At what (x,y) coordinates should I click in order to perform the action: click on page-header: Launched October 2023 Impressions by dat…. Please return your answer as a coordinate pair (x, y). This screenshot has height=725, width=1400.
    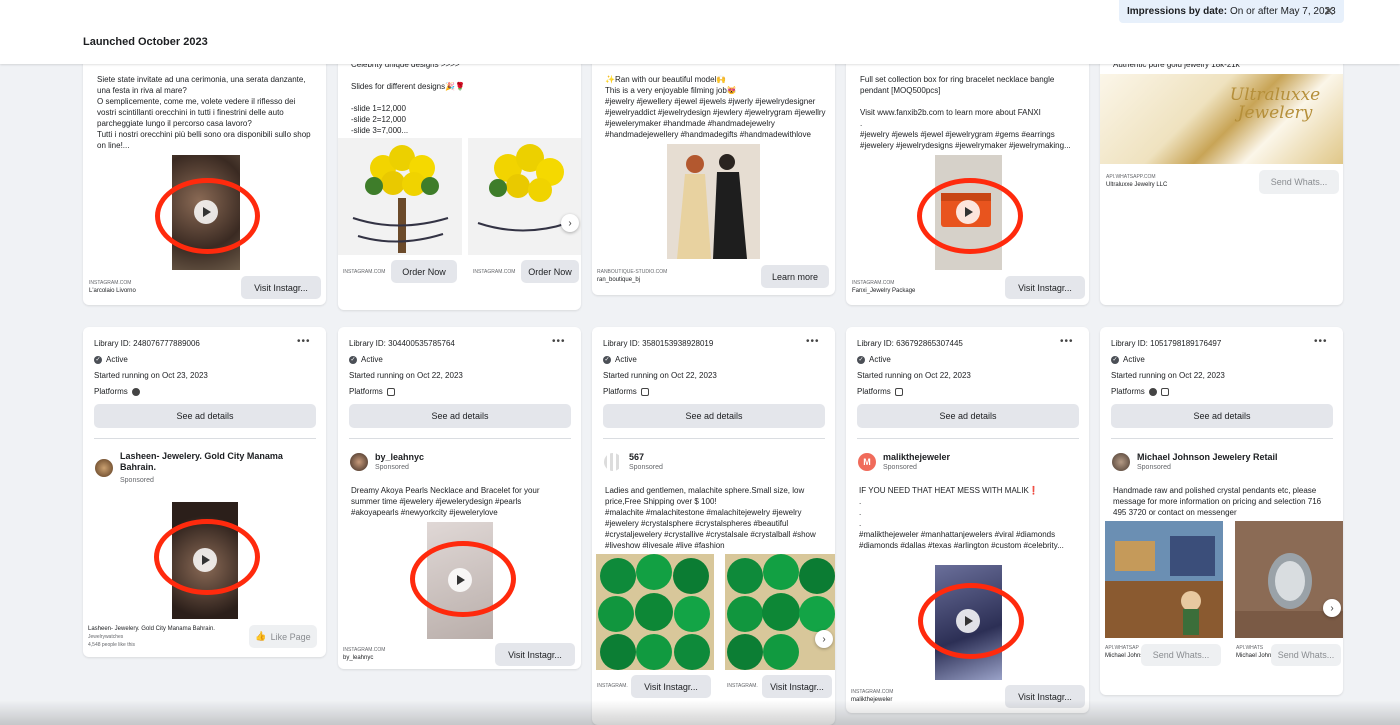
    Looking at the image, I should click on (700, 32).